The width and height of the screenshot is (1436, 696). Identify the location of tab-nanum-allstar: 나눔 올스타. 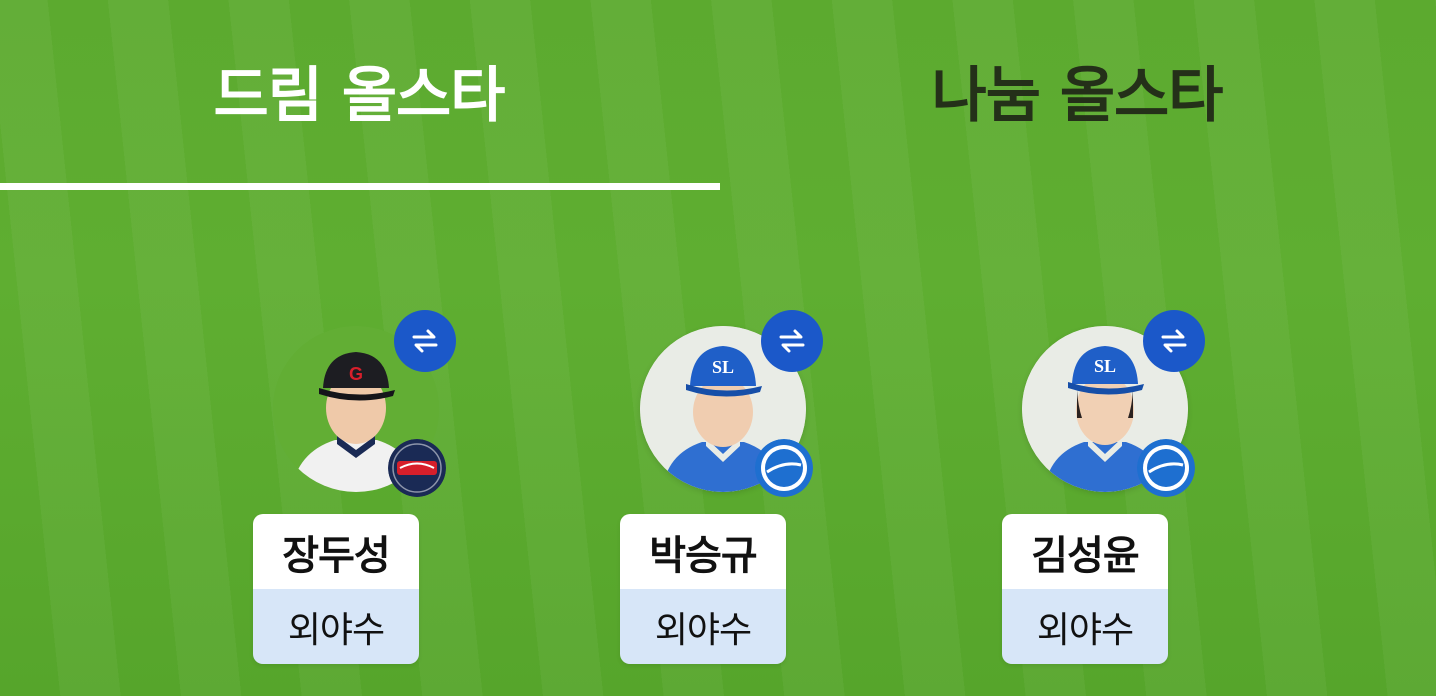
(1077, 96).